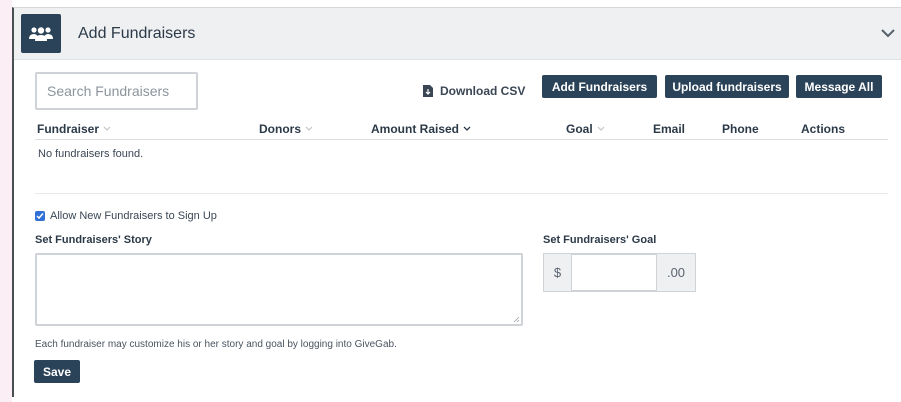 The image size is (901, 402). Describe the element at coordinates (133, 216) in the screenshot. I see `allow-signup-label: Allow New Fundraisers to Sign Up` at that location.